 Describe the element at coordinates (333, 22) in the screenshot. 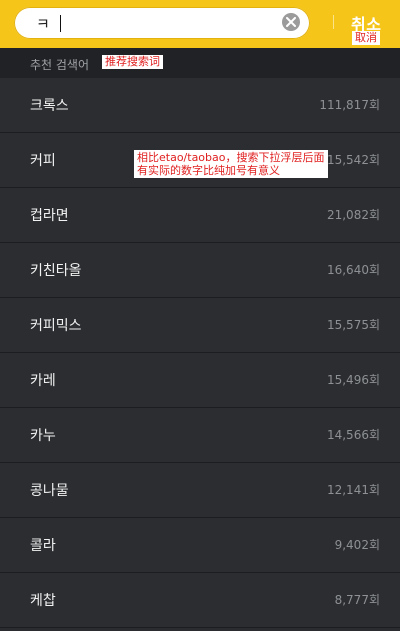

I see `divider` at that location.